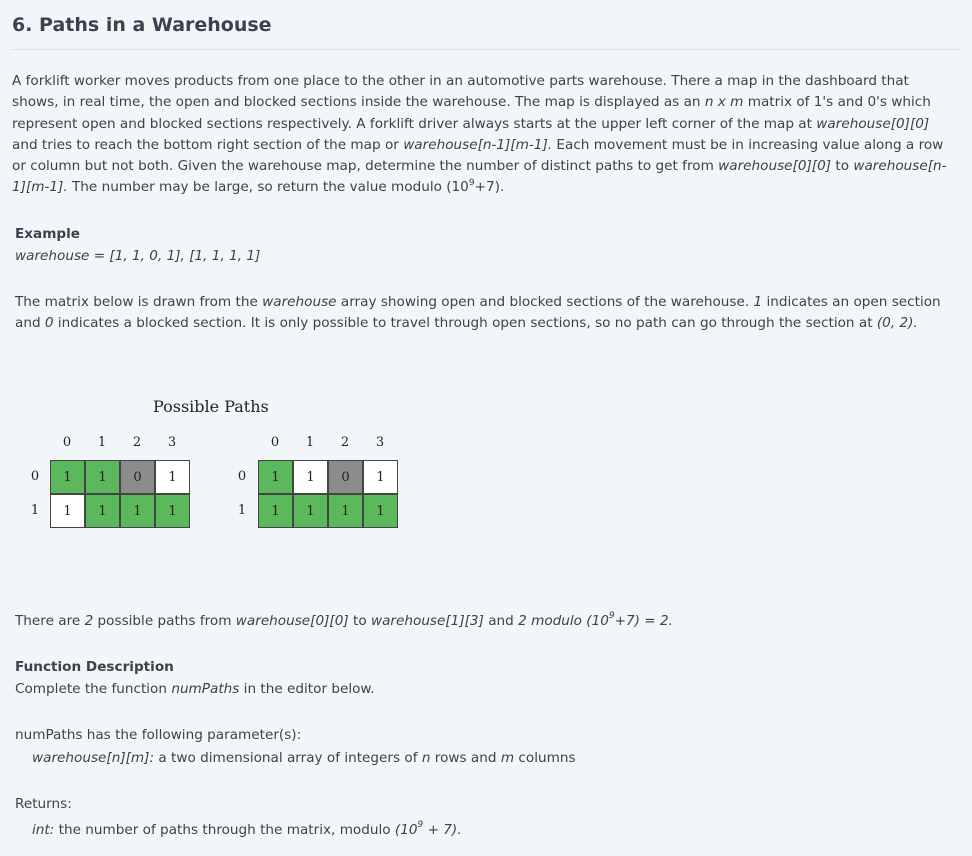  What do you see at coordinates (420, 825) in the screenshot?
I see `returns-exponent: 9` at bounding box center [420, 825].